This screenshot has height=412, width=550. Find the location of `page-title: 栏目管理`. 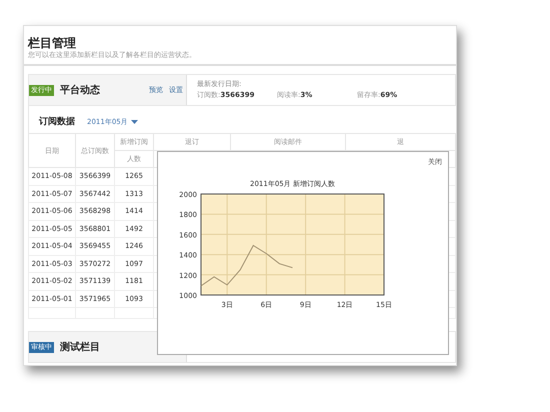

page-title: 栏目管理 is located at coordinates (52, 43).